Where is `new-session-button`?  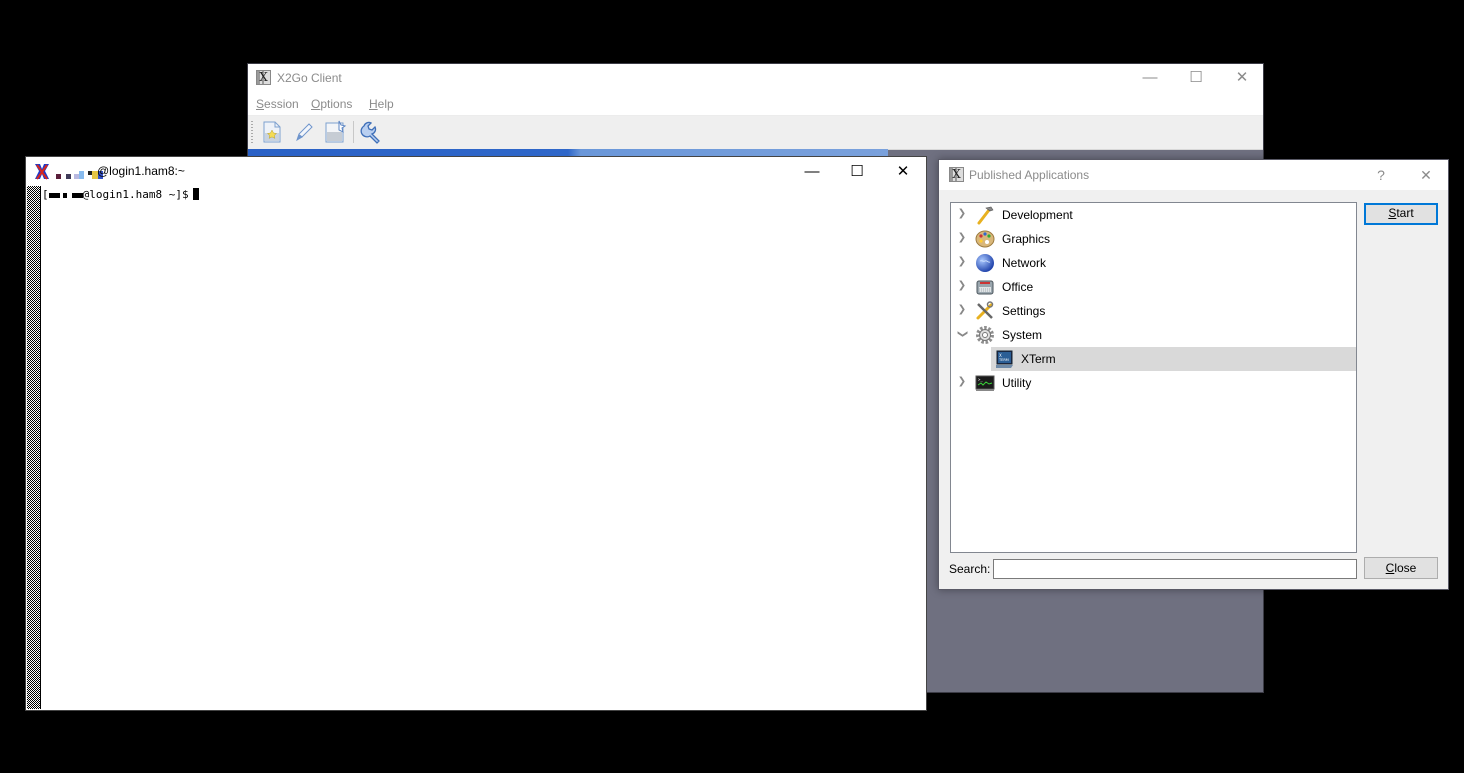 new-session-button is located at coordinates (272, 132).